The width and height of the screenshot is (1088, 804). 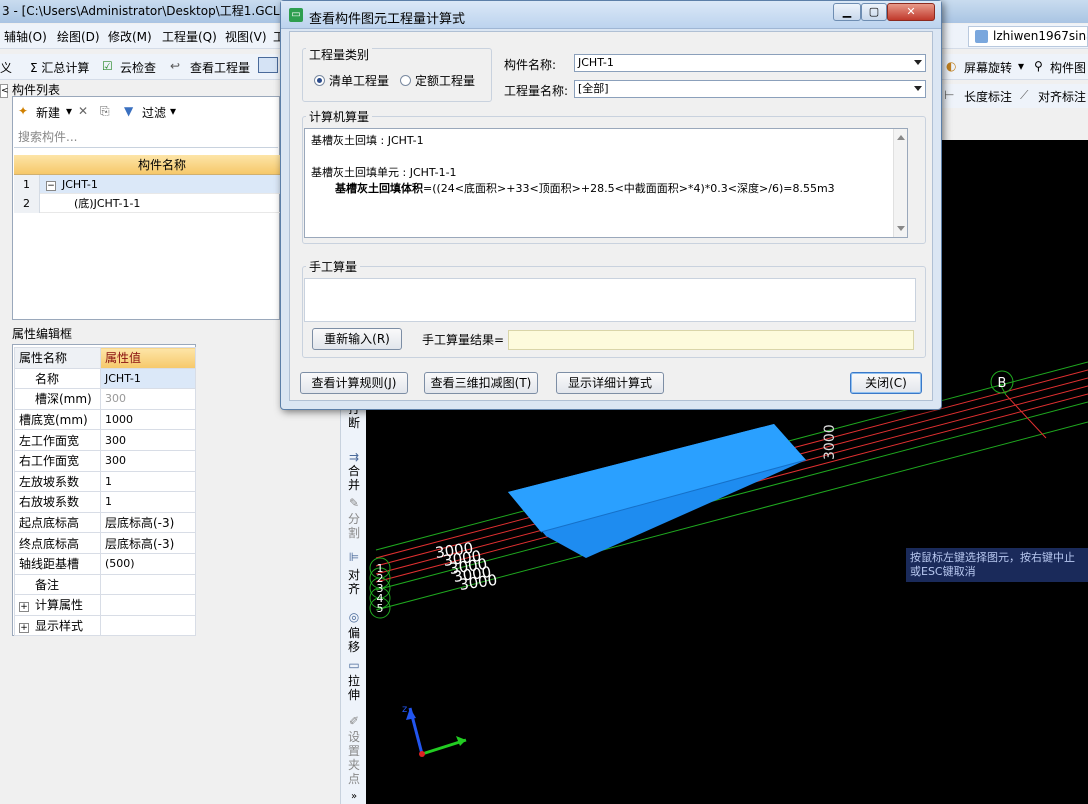 I want to click on stretch-icon: ▭, so click(x=354, y=665).